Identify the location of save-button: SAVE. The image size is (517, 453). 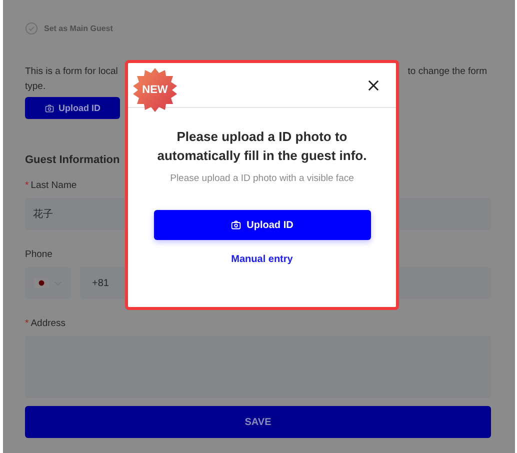
(258, 422).